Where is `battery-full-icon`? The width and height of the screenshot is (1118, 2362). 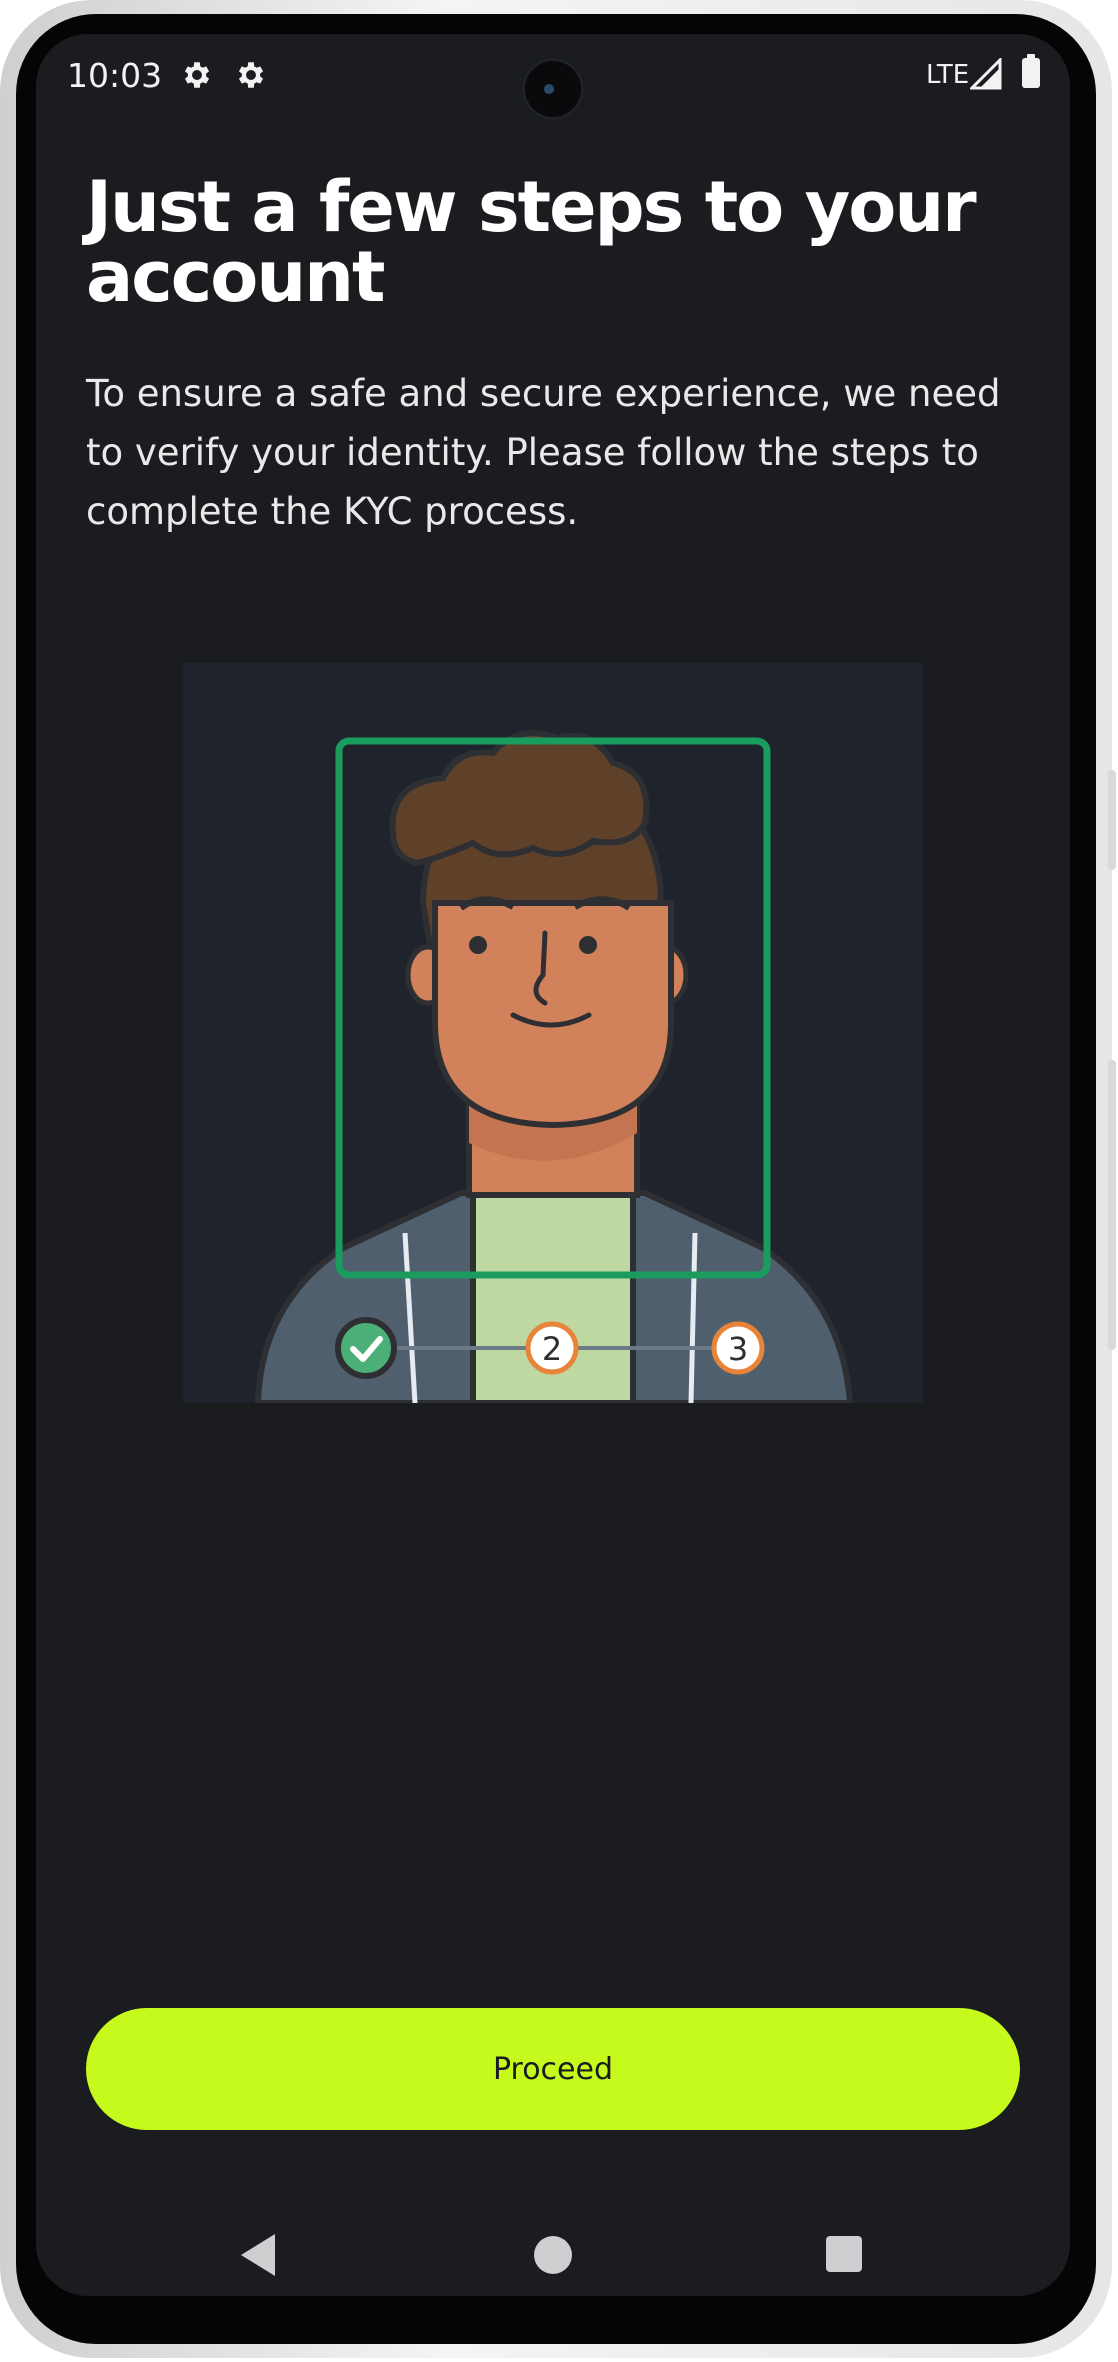
battery-full-icon is located at coordinates (1031, 71).